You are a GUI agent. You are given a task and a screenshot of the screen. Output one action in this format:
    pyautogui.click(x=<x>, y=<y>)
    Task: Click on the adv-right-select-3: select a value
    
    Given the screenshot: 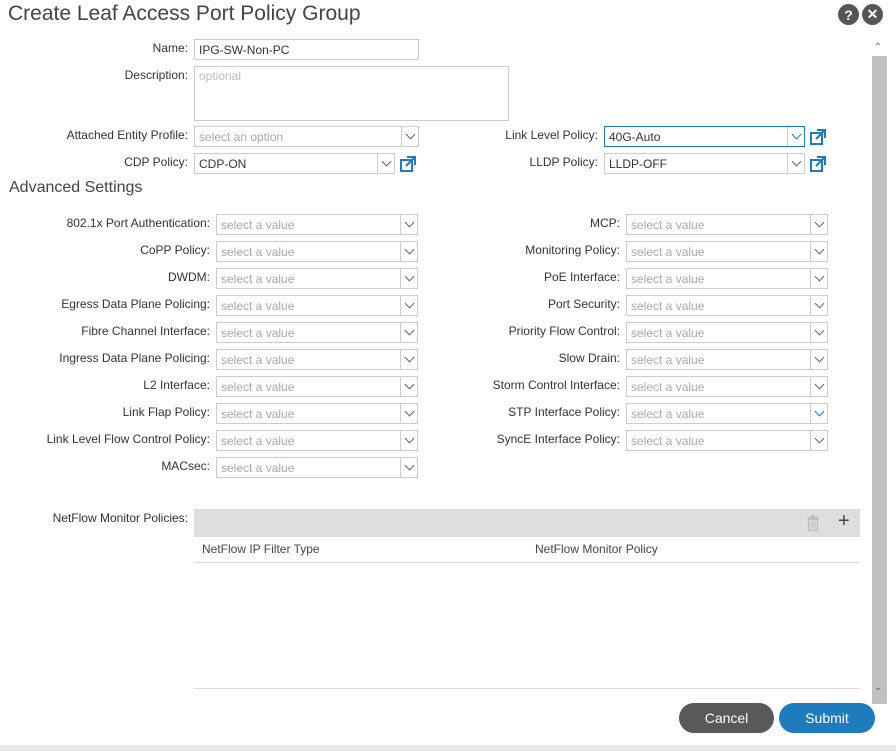 What is the action you would take?
    pyautogui.click(x=727, y=305)
    